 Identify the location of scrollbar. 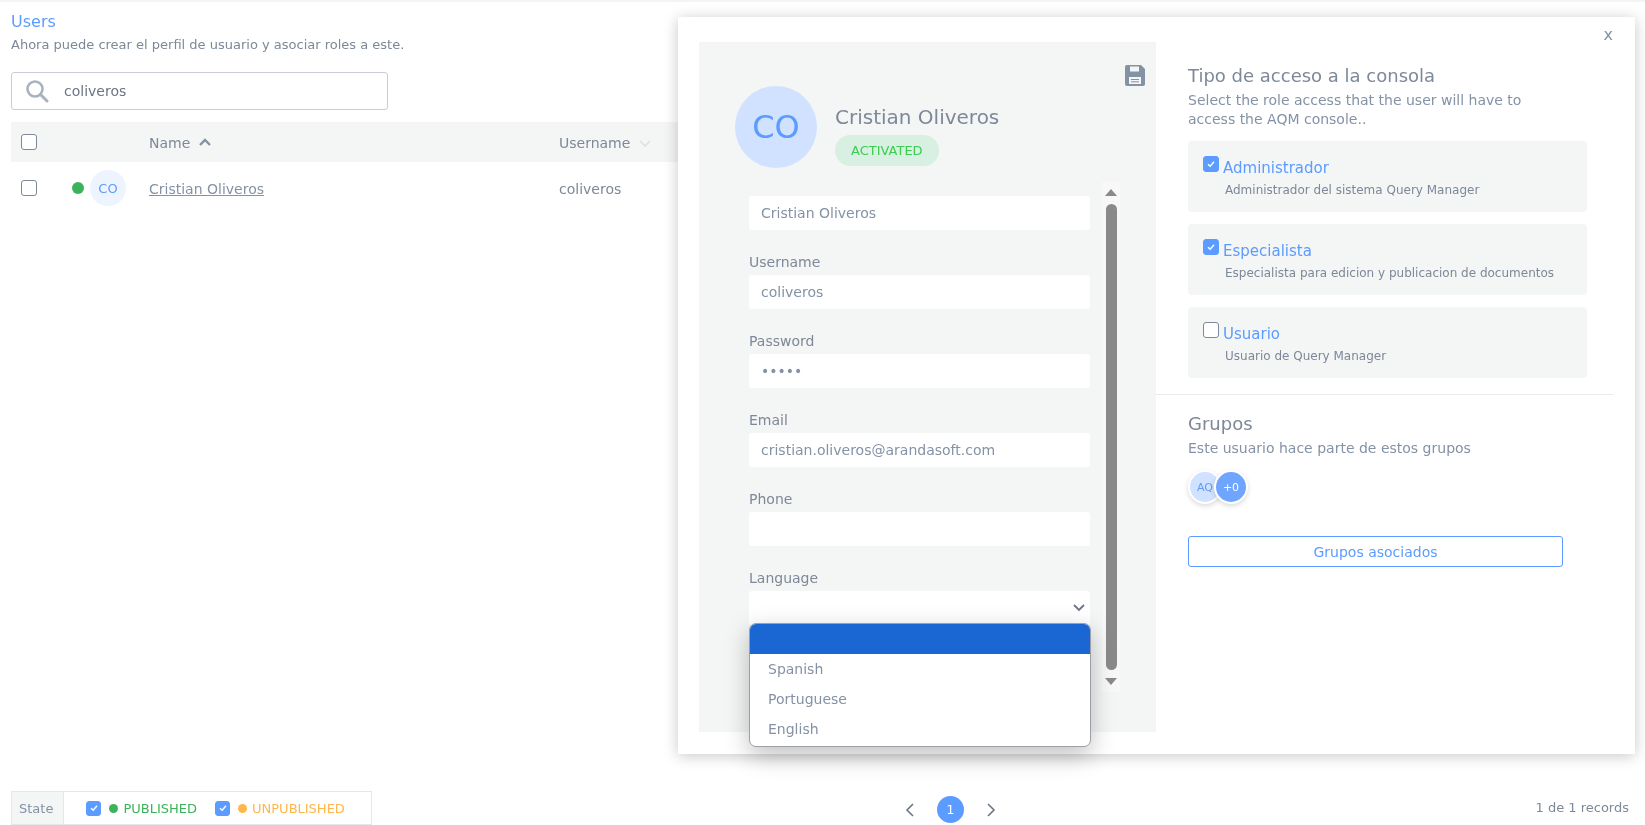
(1111, 437).